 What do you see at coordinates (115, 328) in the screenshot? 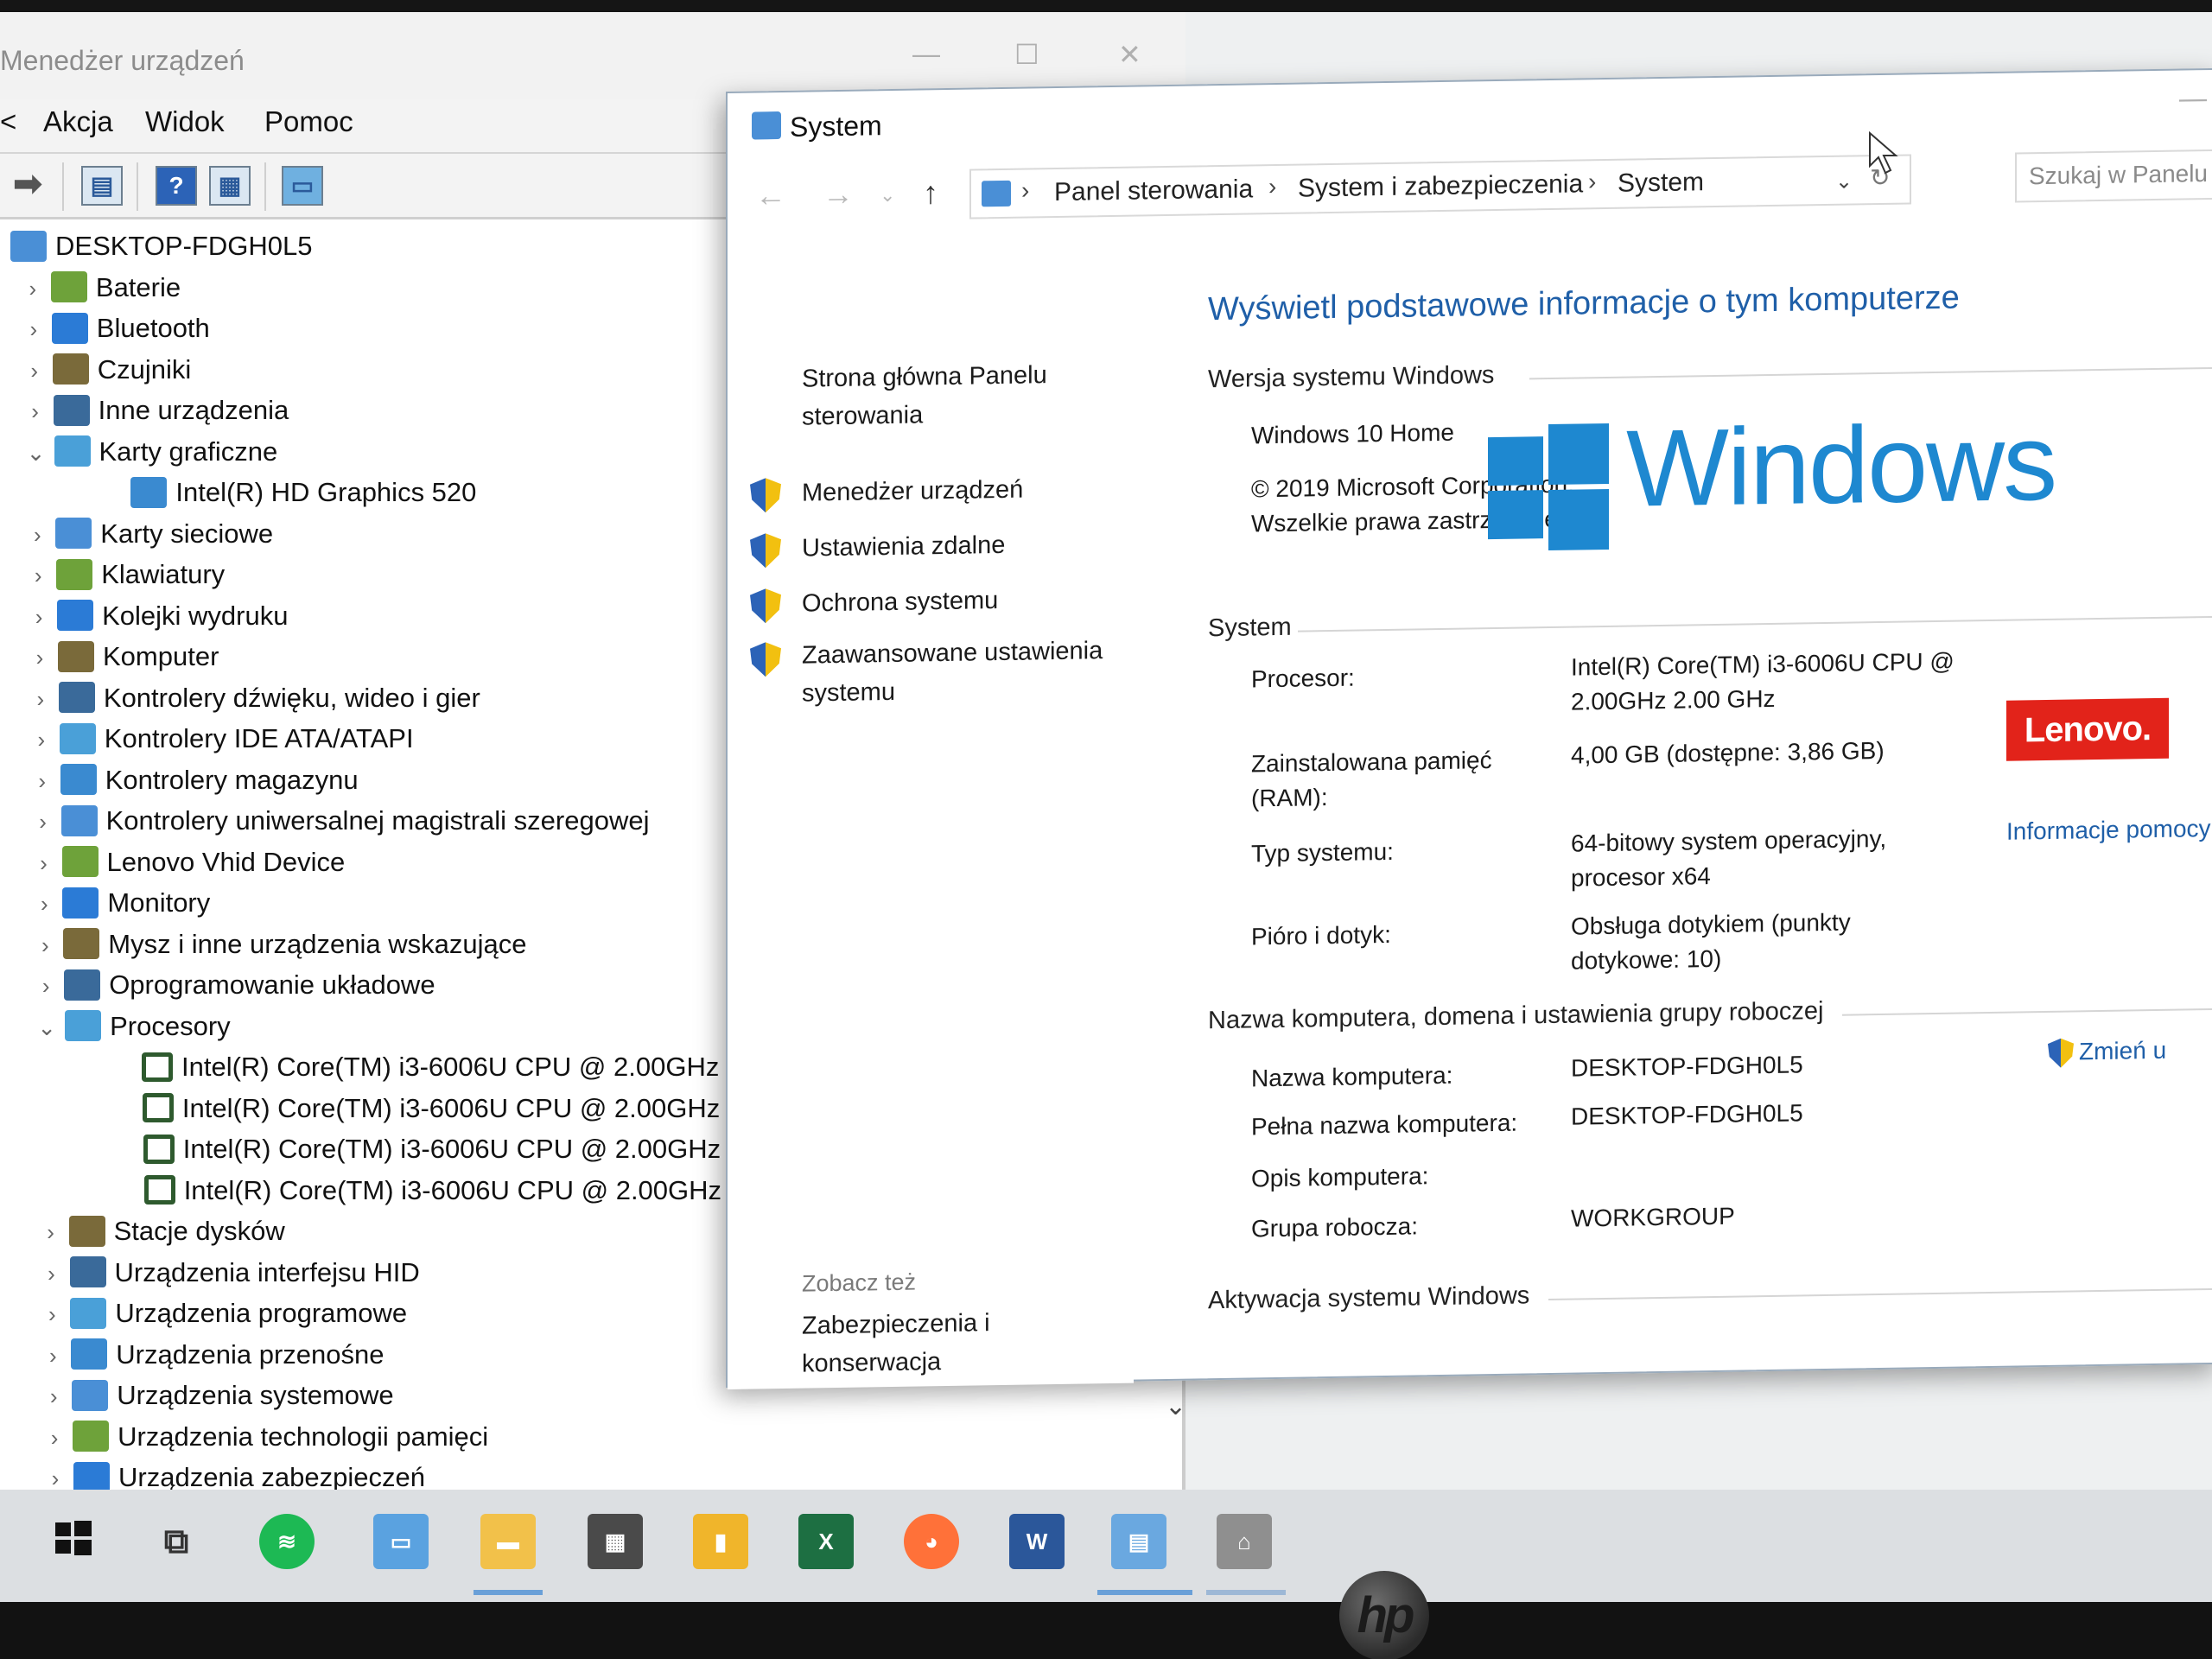
I see `tree-category: › Bluetooth` at bounding box center [115, 328].